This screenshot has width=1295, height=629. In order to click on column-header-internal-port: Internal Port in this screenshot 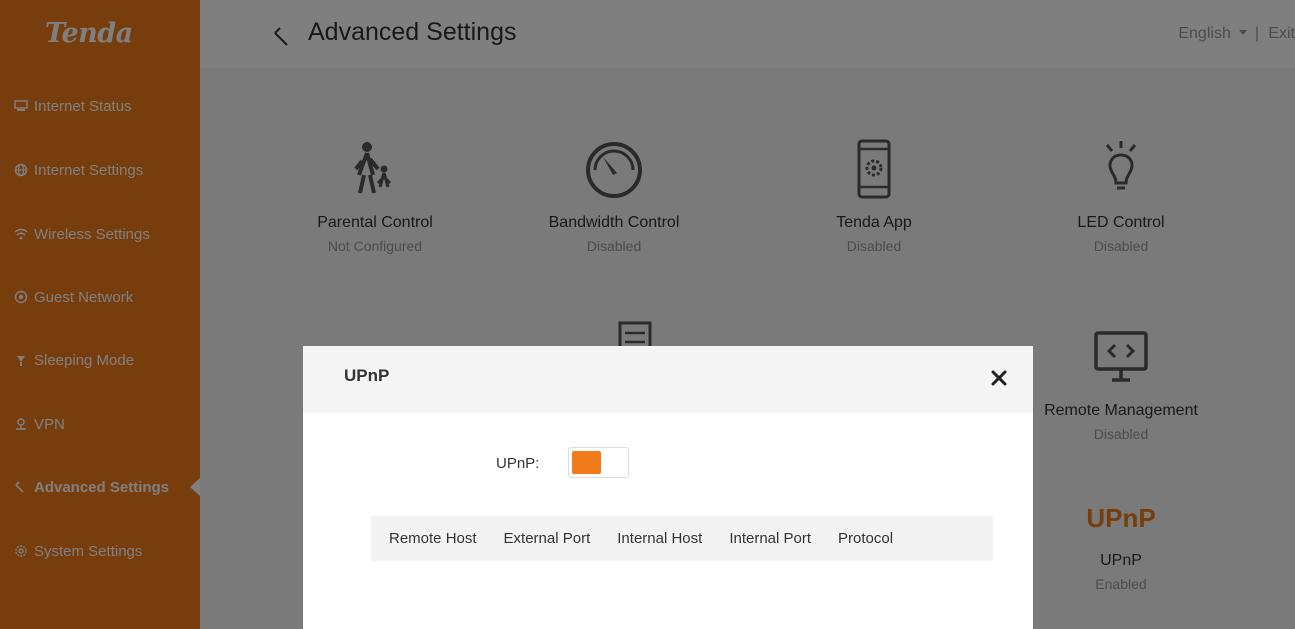, I will do `click(770, 538)`.